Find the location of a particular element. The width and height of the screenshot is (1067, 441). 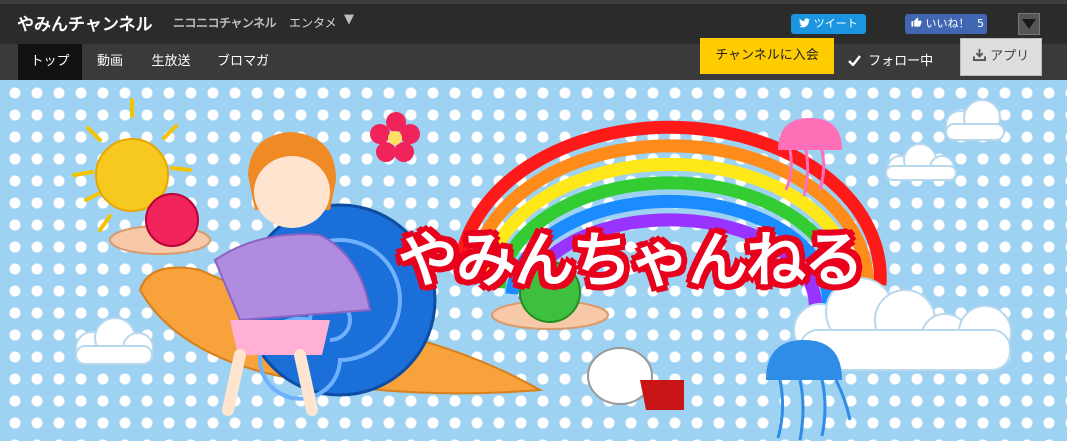

top-strip is located at coordinates (533, 2).